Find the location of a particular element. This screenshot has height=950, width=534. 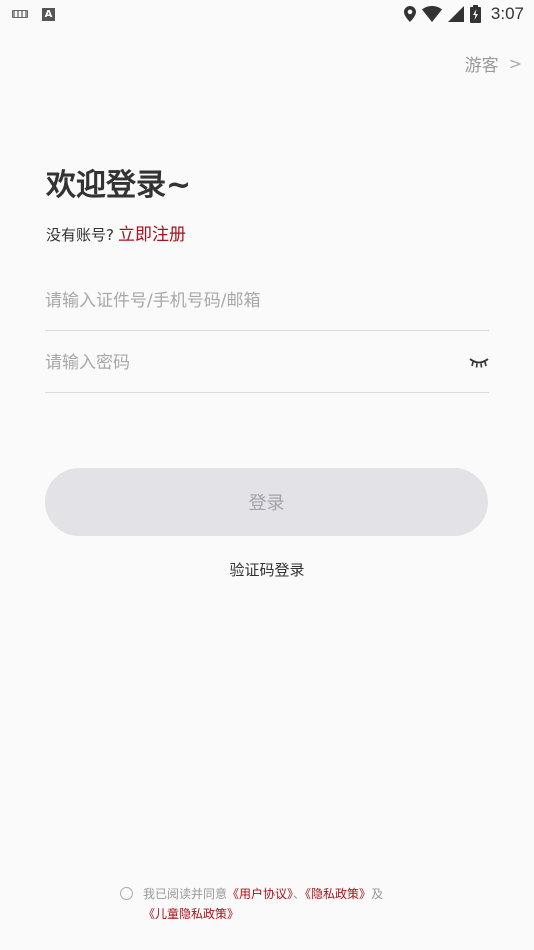

children-privacy-policy-link: 《儿童隐私政策》 is located at coordinates (191, 914).